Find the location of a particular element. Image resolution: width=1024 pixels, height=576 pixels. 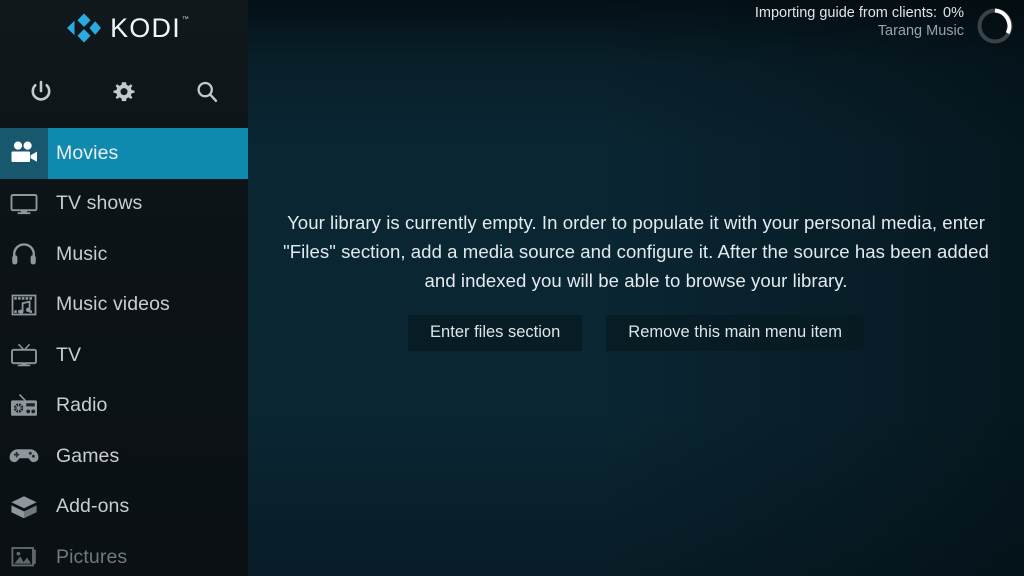

status-message-line: Importing guide from clients: 0% is located at coordinates (859, 13).